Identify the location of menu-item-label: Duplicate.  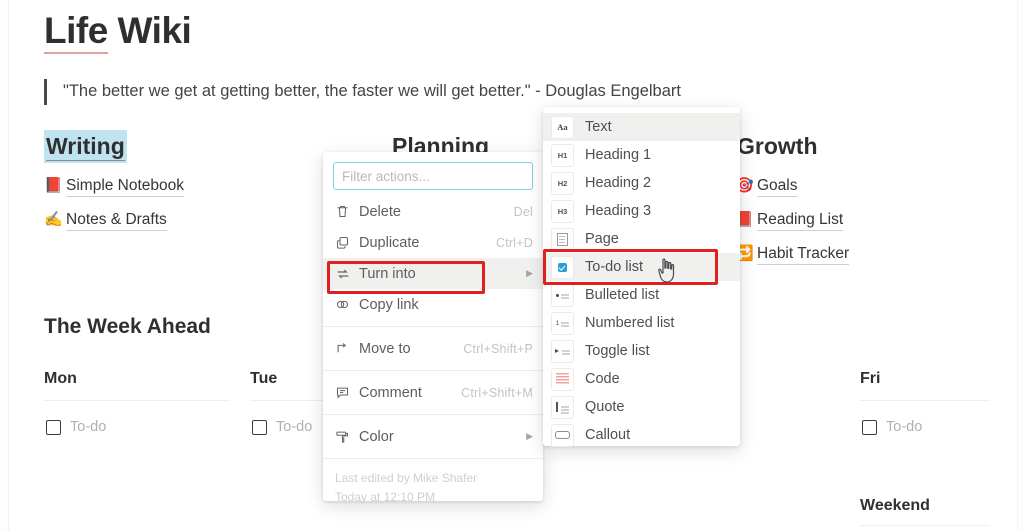
(389, 242).